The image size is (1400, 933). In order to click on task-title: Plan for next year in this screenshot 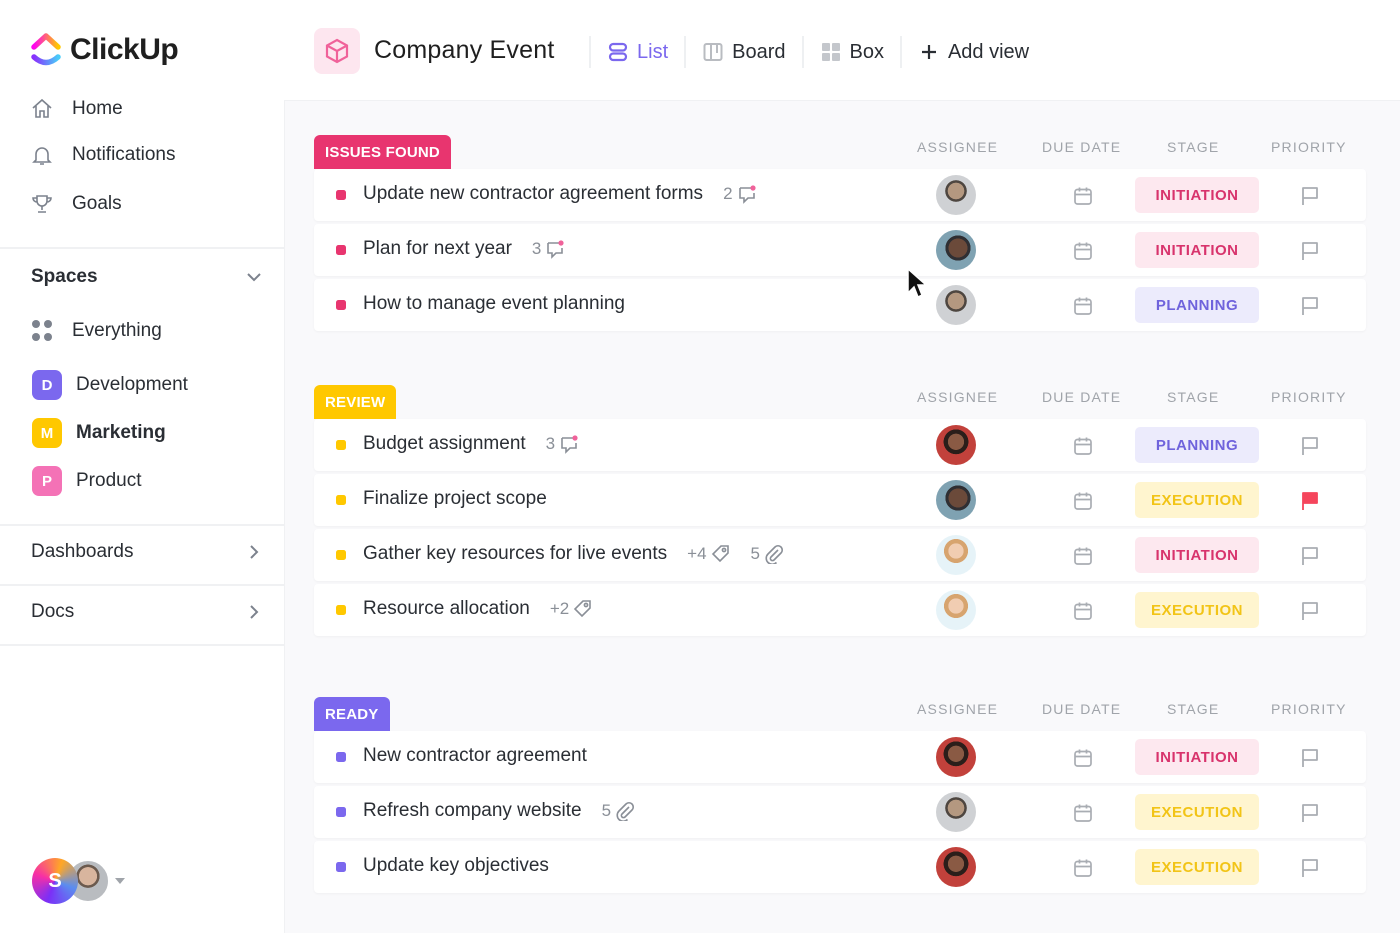, I will do `click(437, 249)`.